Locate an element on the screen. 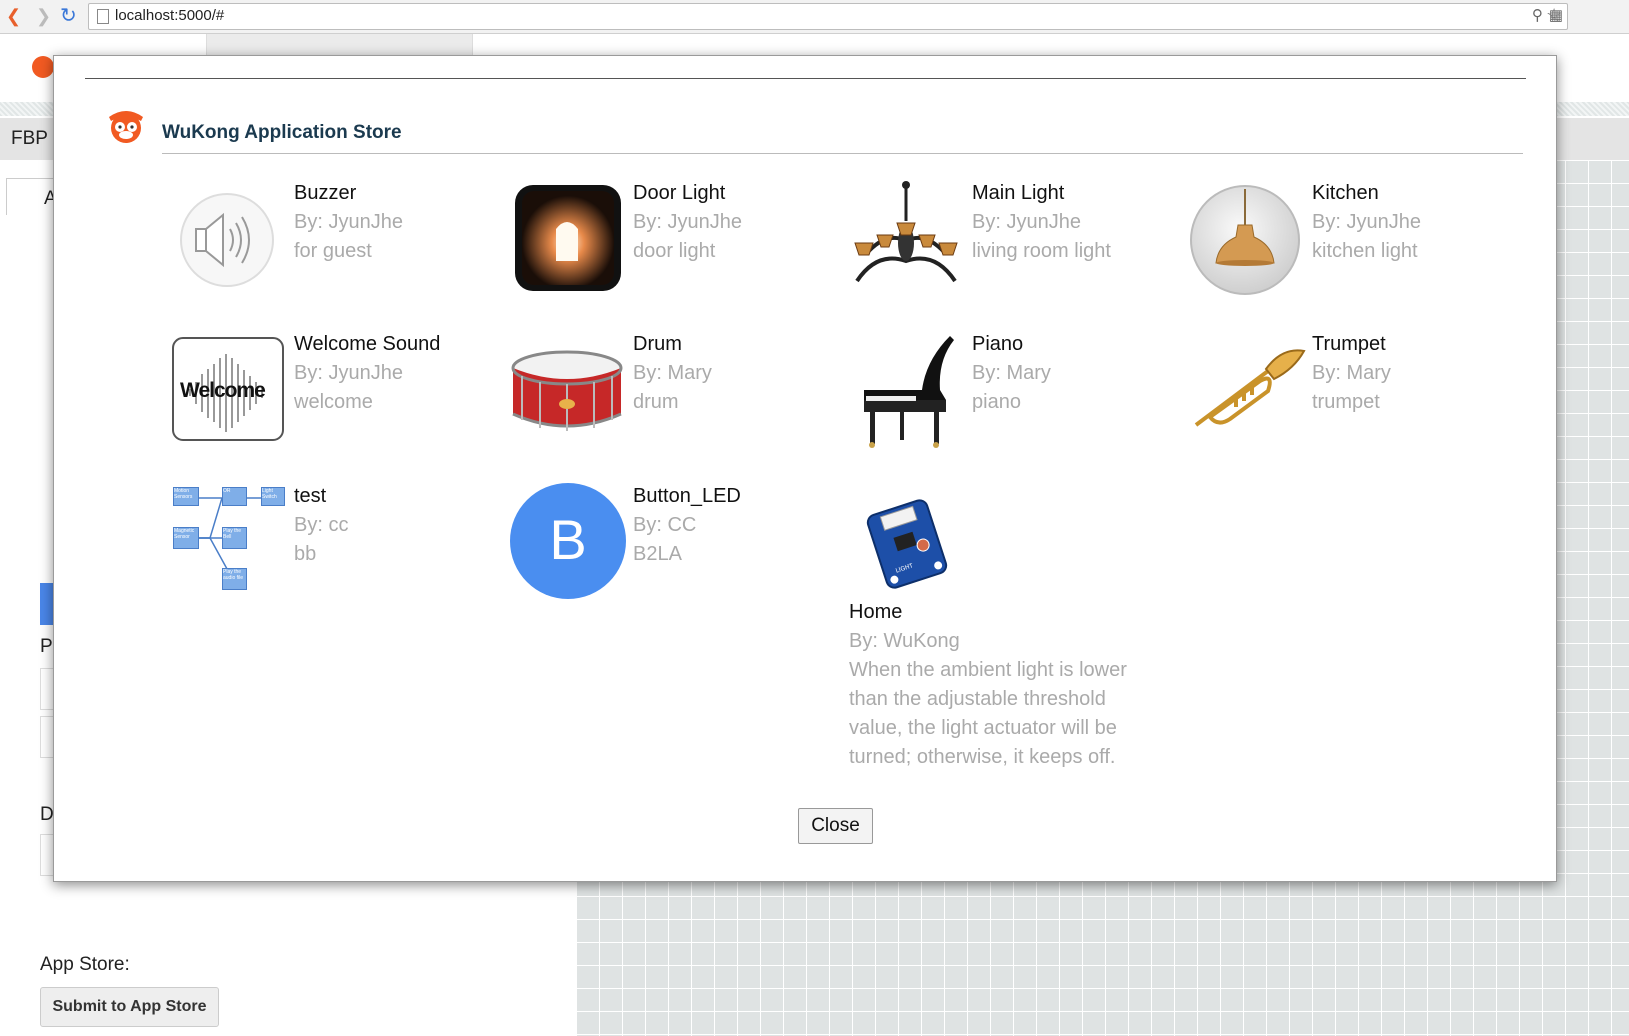 This screenshot has width=1629, height=1036. speaker-icon is located at coordinates (227, 240).